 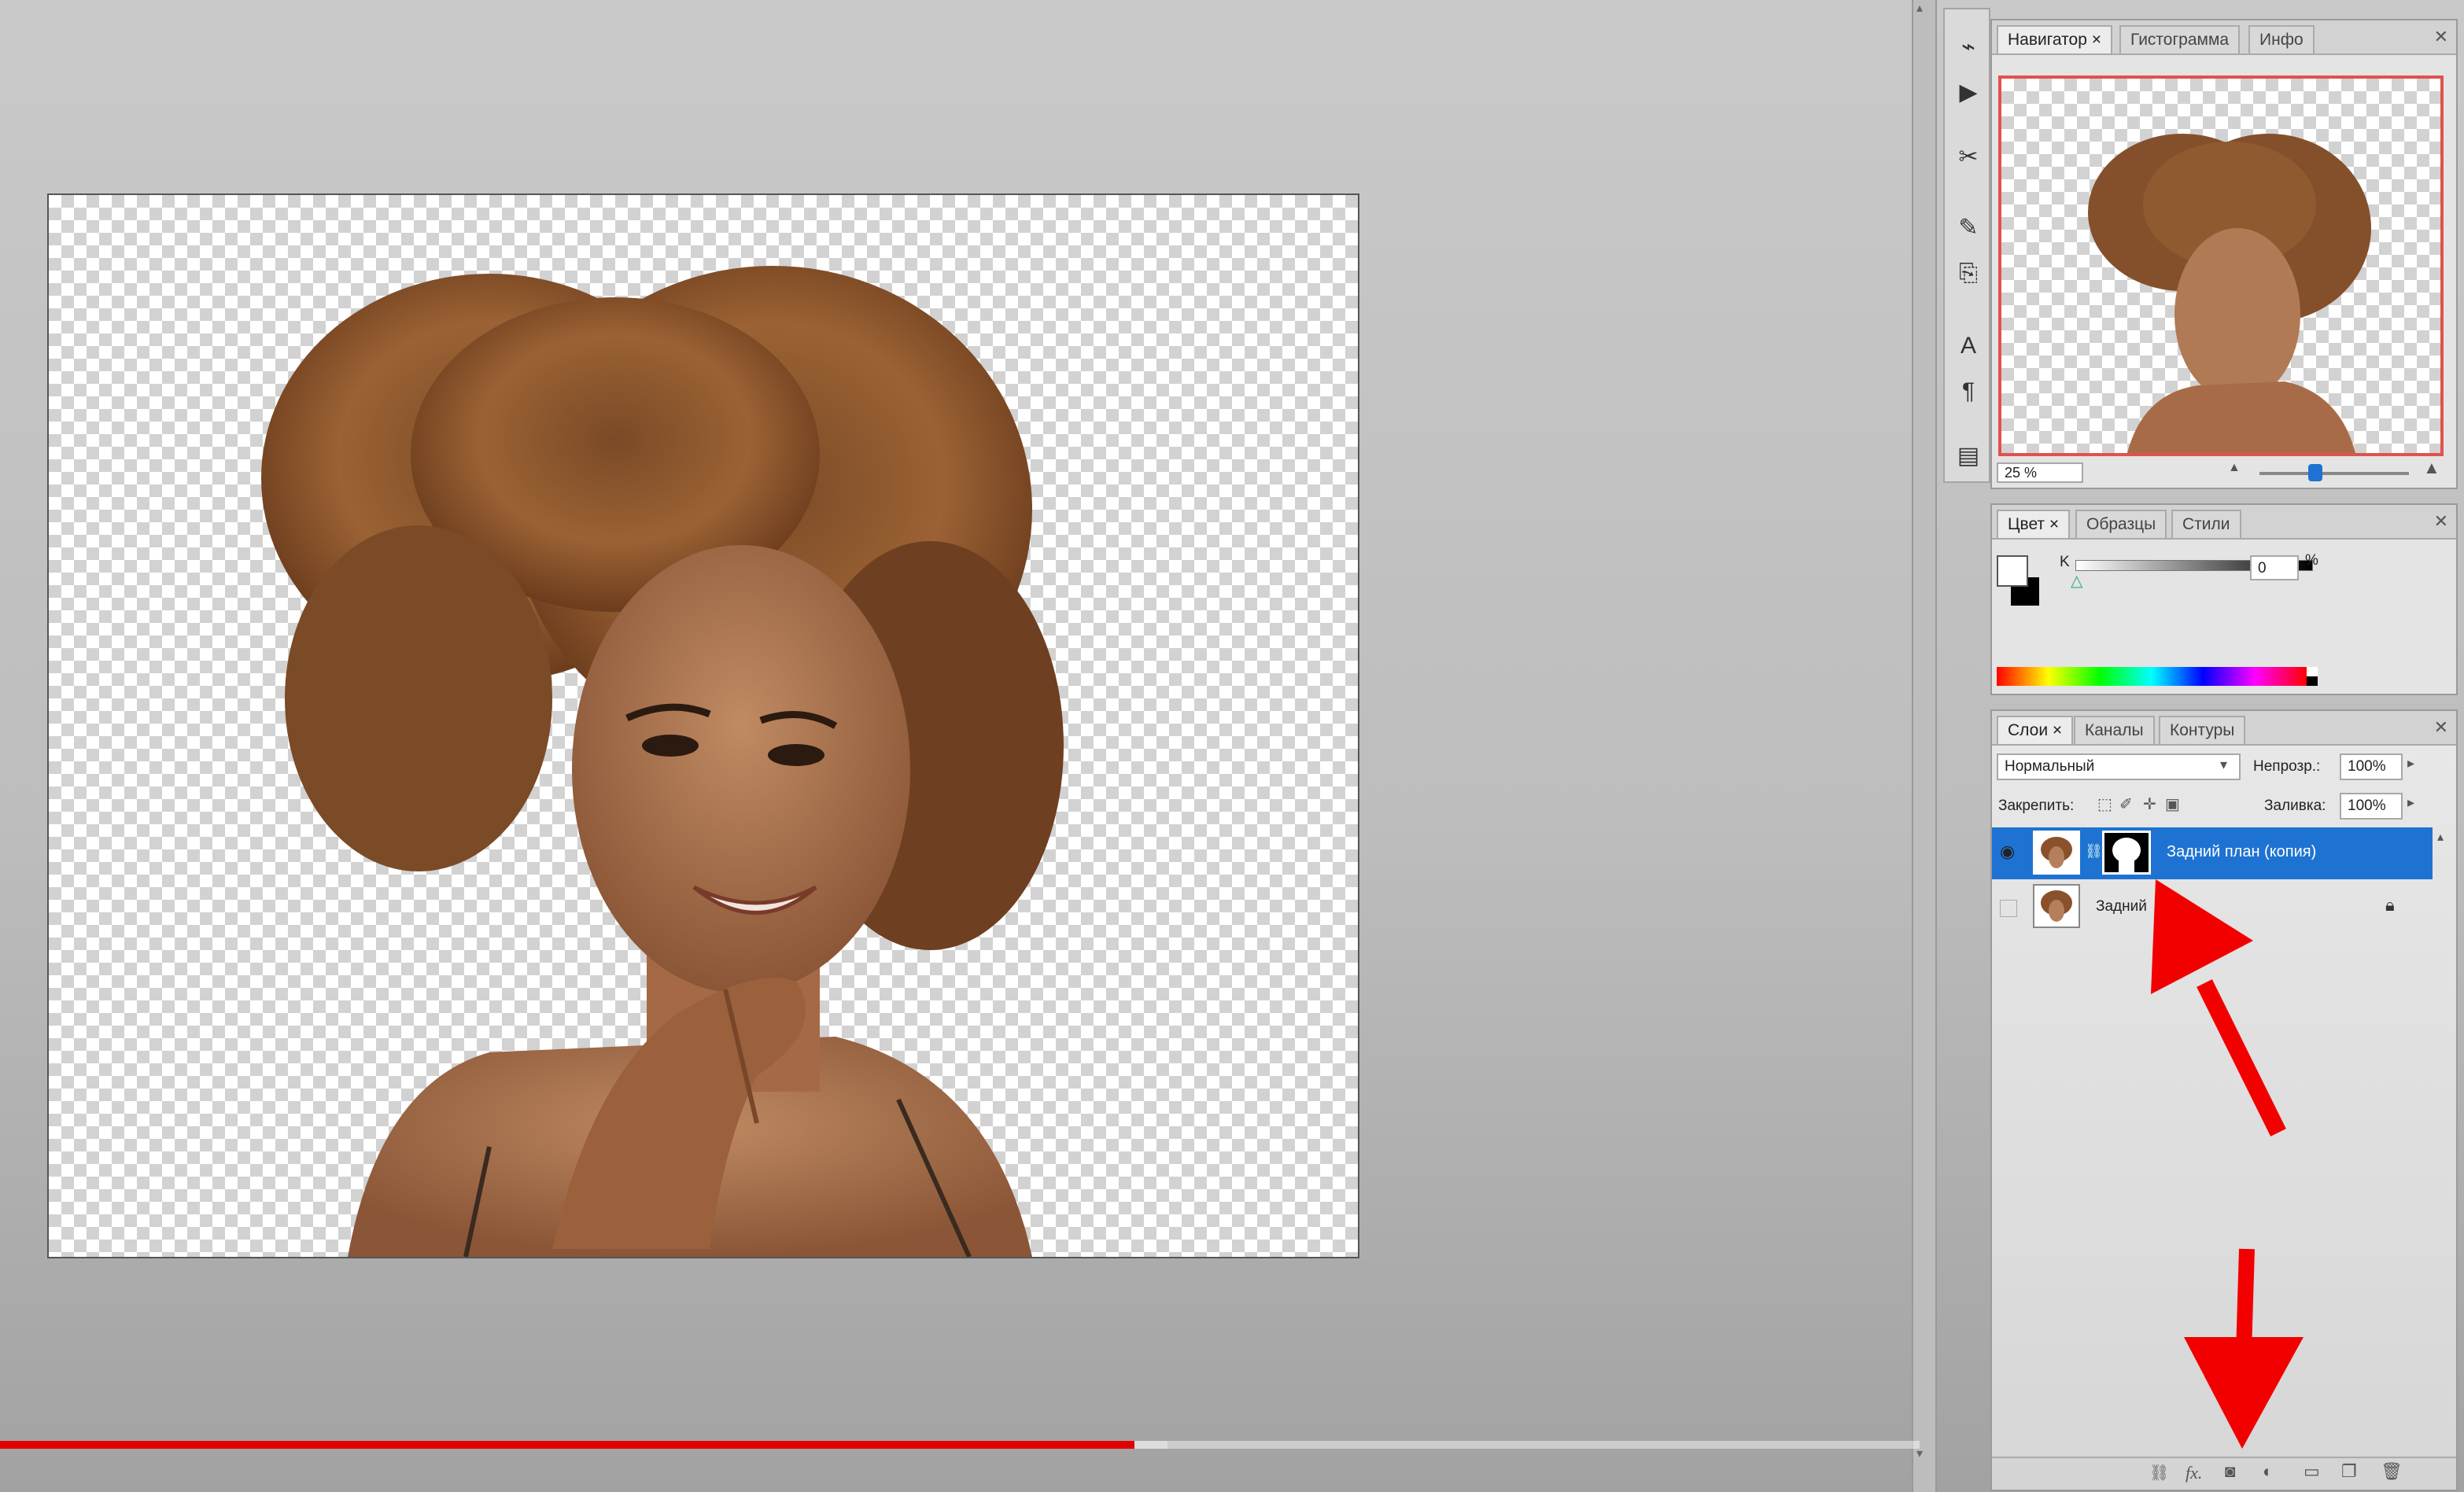 I want to click on lock-pixels-icon: ✐, so click(x=2126, y=804).